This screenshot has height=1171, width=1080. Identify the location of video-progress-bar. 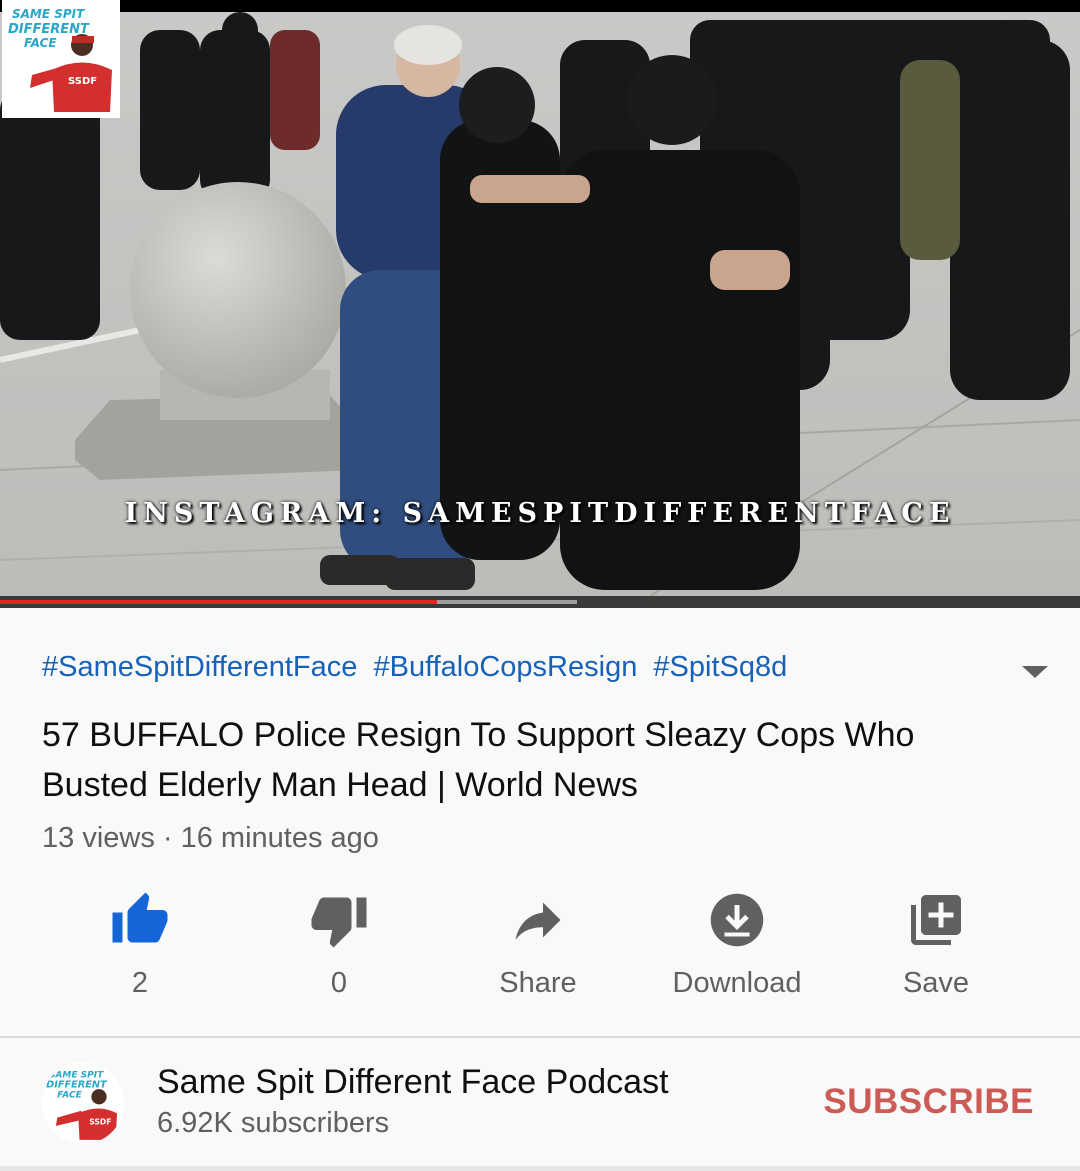
(540, 602).